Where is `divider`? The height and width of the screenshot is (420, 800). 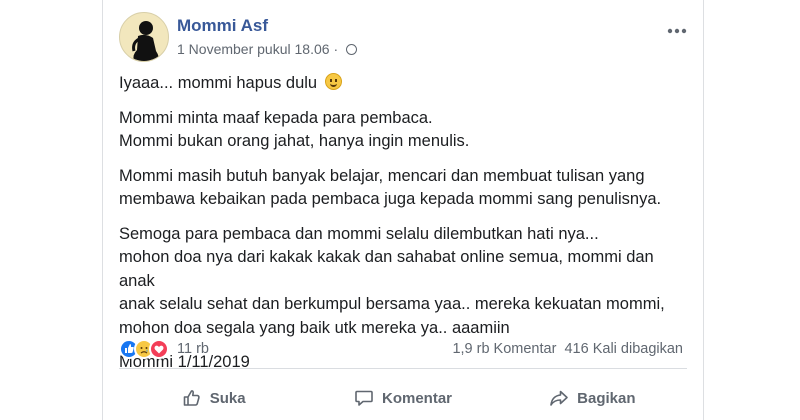 divider is located at coordinates (403, 368).